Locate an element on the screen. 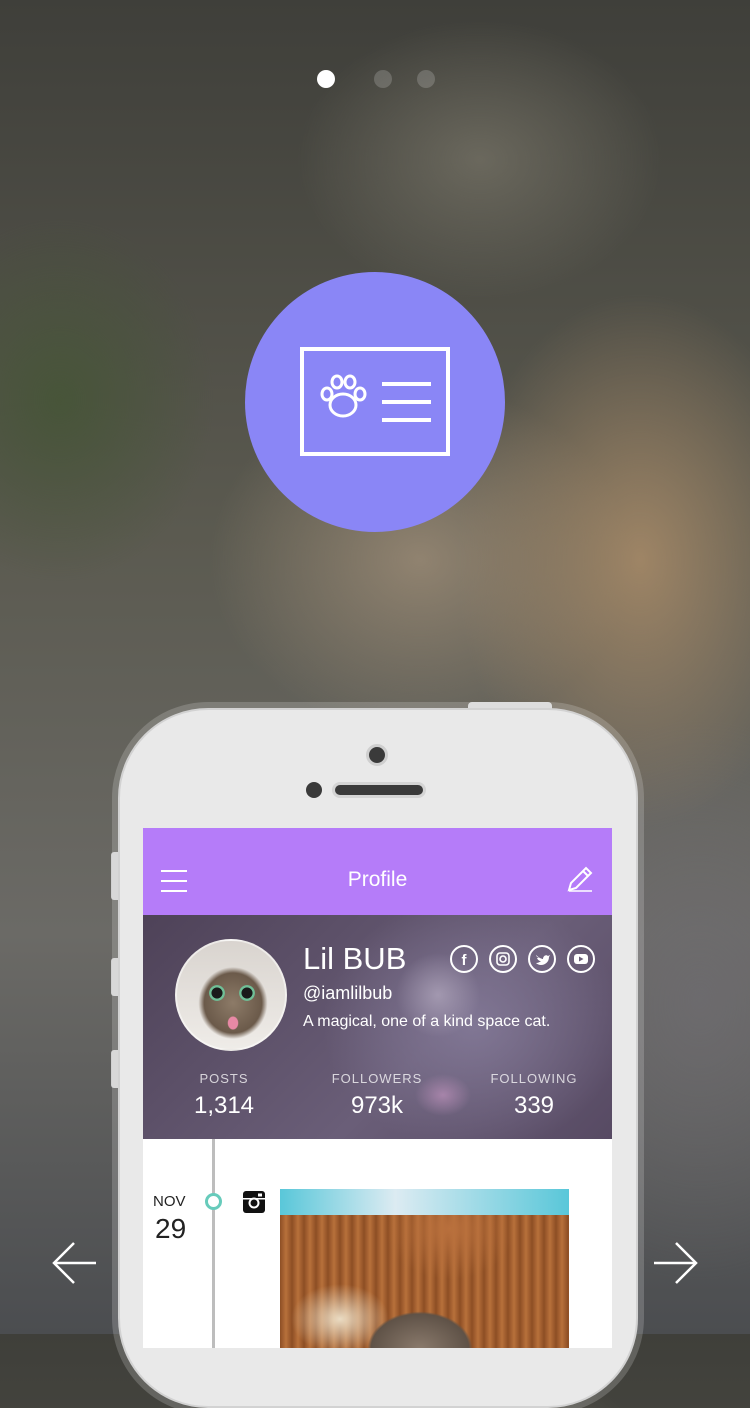  youtube-icon is located at coordinates (581, 959).